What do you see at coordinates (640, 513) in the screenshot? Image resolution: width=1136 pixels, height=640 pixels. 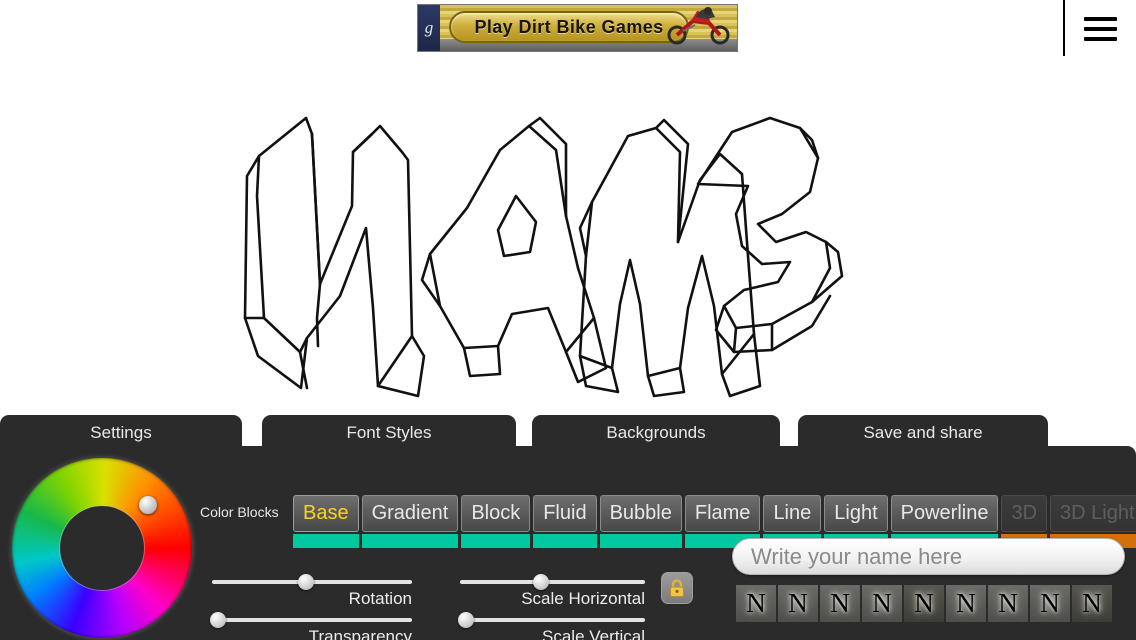 I see `color-block-button-bubble: Bubble` at bounding box center [640, 513].